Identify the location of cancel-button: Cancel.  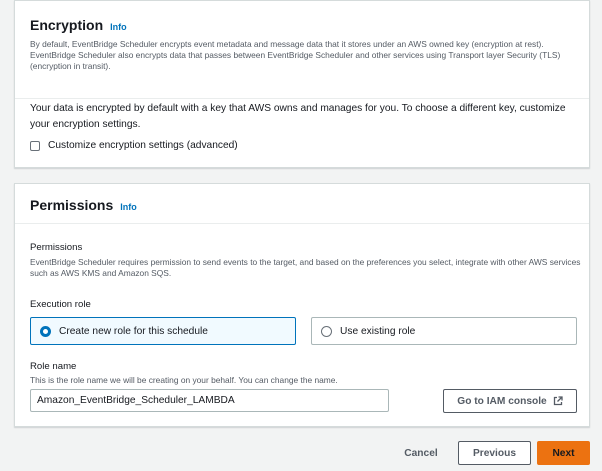
(421, 453).